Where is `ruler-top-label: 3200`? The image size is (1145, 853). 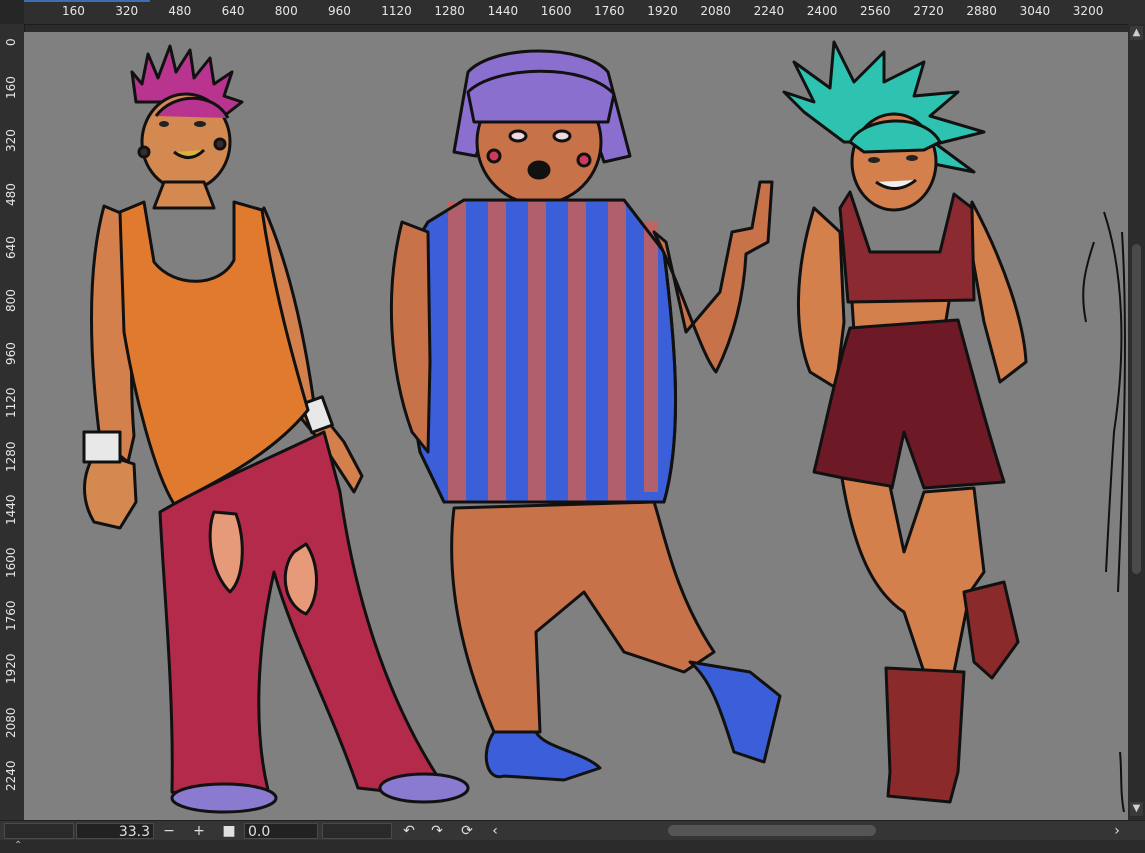 ruler-top-label: 3200 is located at coordinates (1088, 11).